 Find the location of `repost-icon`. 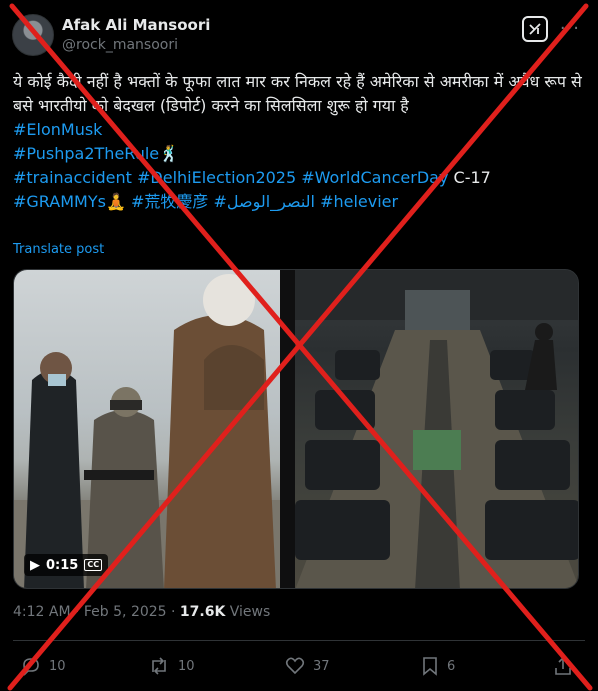

repost-icon is located at coordinates (159, 666).